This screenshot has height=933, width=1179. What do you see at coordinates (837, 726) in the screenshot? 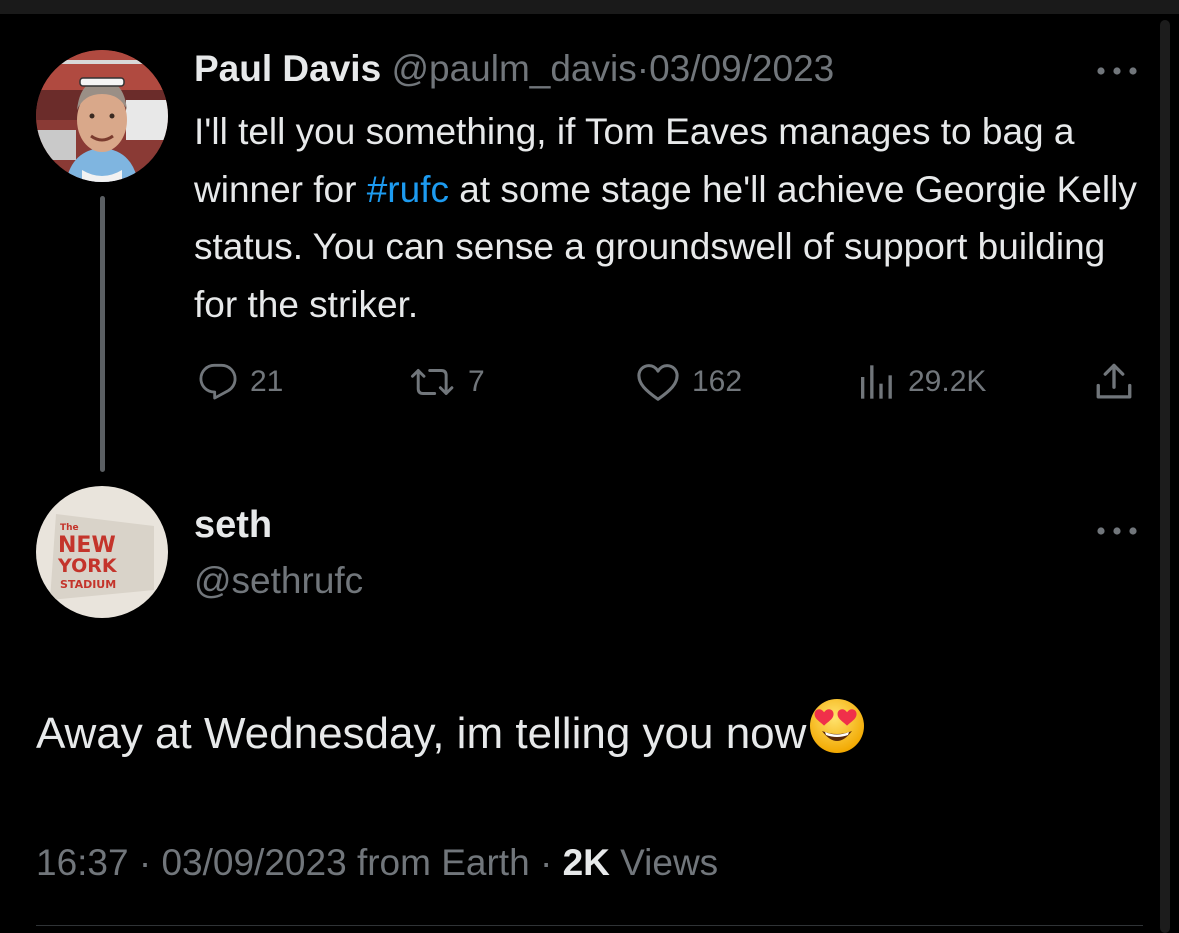
I see `emoji-face` at bounding box center [837, 726].